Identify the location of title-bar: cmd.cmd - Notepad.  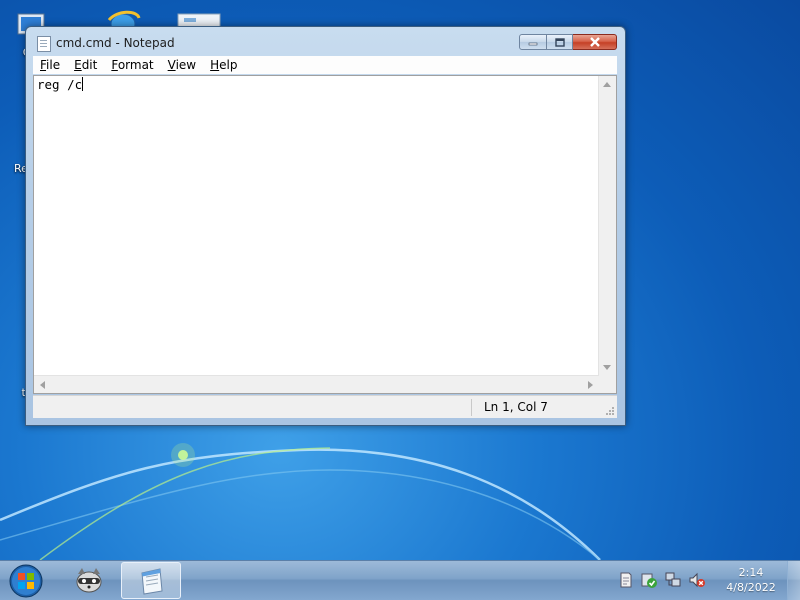
(325, 42).